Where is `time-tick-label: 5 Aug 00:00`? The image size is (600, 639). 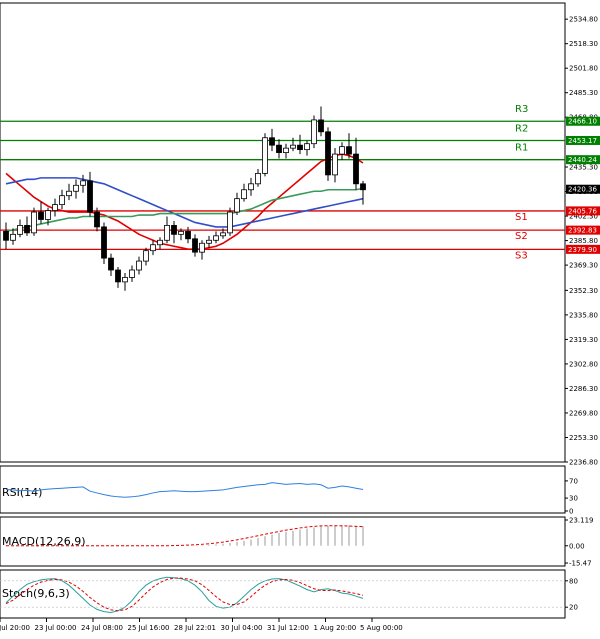
time-tick-label: 5 Aug 00:00 is located at coordinates (381, 628).